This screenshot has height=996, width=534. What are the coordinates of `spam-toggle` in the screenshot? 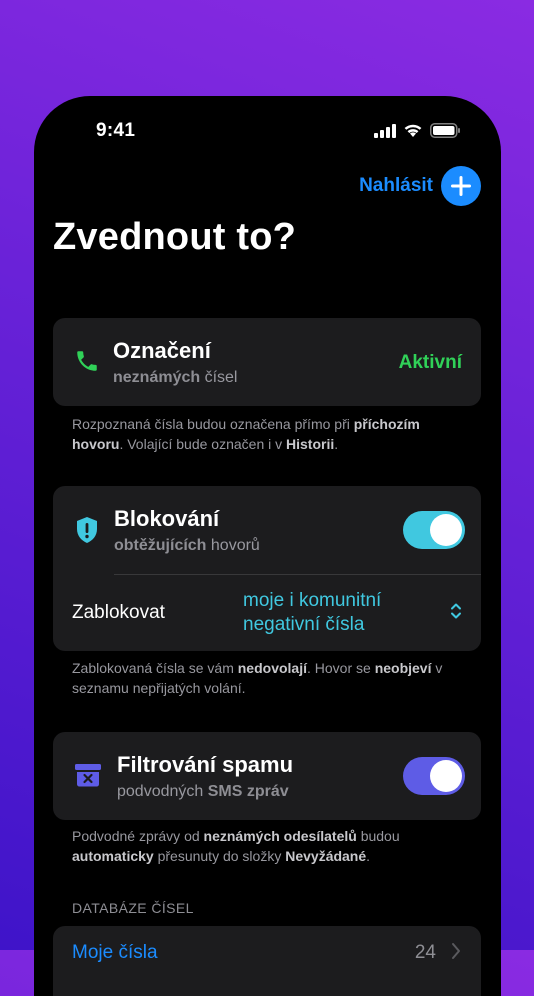 It's located at (434, 776).